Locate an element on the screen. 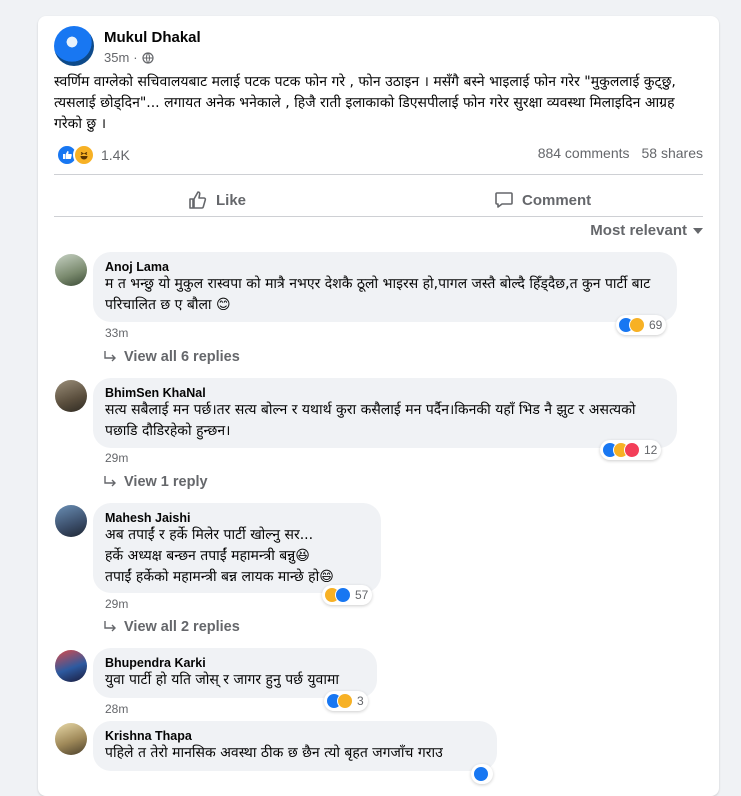  comment-reactions: 12 is located at coordinates (631, 450).